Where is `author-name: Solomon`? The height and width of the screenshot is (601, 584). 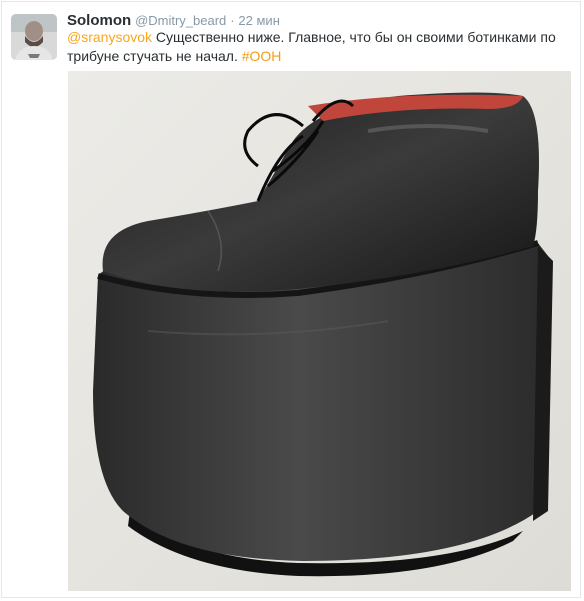 author-name: Solomon is located at coordinates (99, 20).